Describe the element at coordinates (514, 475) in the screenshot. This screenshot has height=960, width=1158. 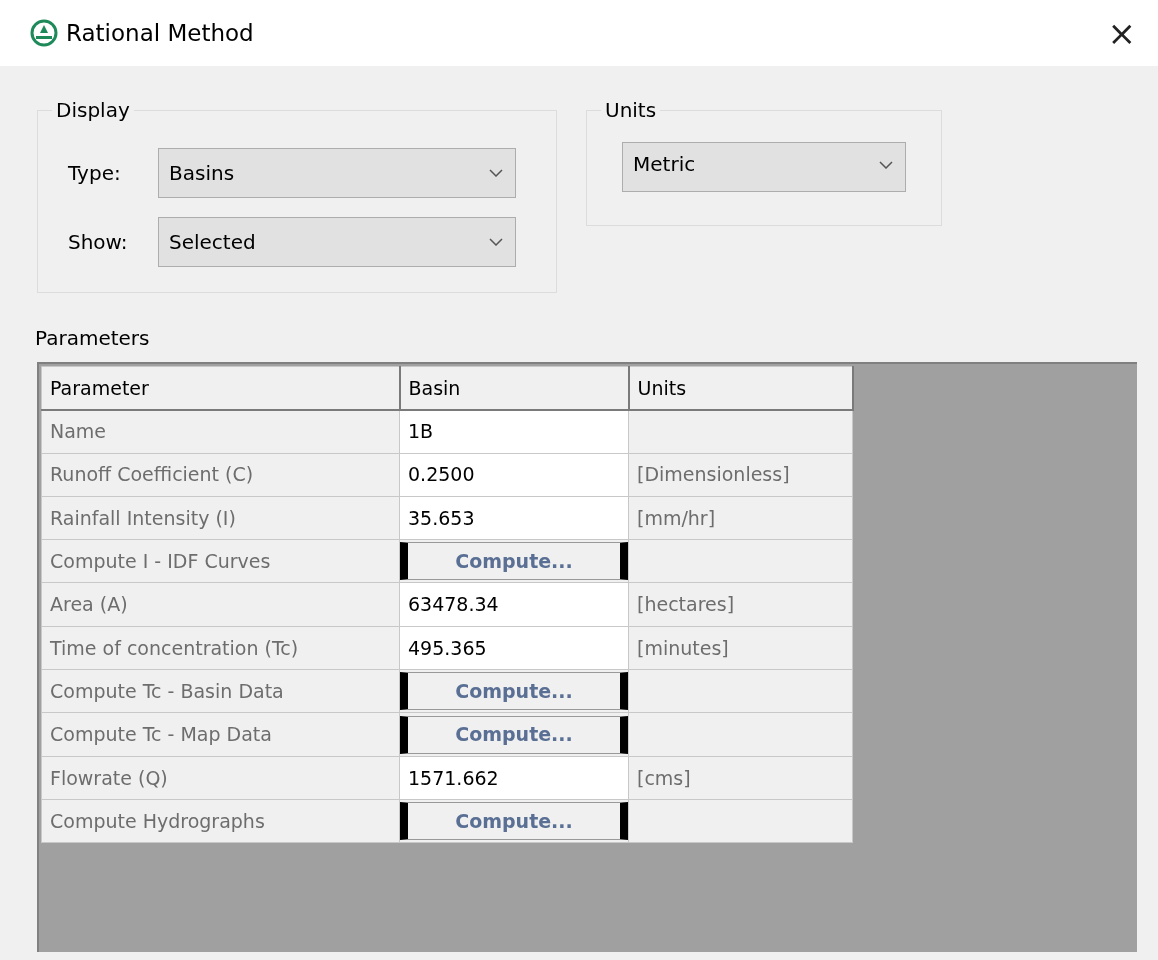
I see `value-cell: 0.2500` at that location.